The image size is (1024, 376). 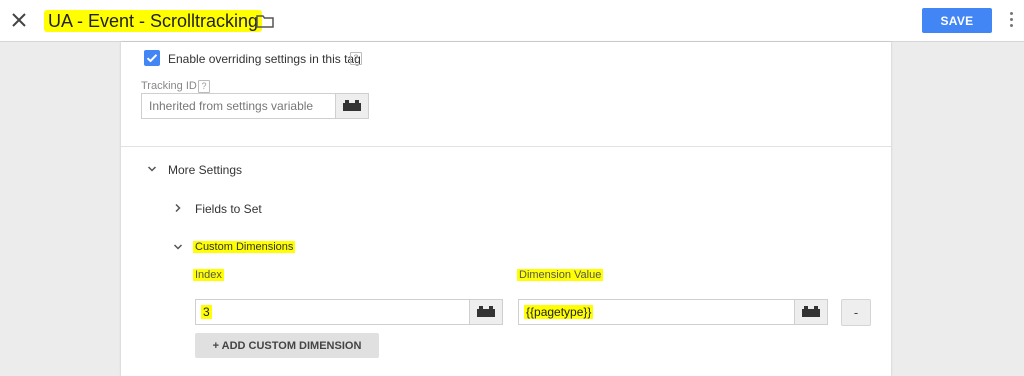 I want to click on add-custom-dimension-button: + ADD CUSTOM DIMENSION, so click(x=287, y=345).